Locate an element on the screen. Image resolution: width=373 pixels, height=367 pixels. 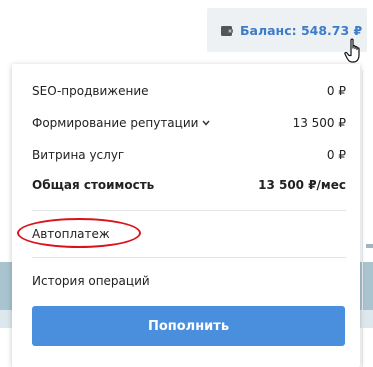
service-label: Витрина услуг is located at coordinates (78, 155).